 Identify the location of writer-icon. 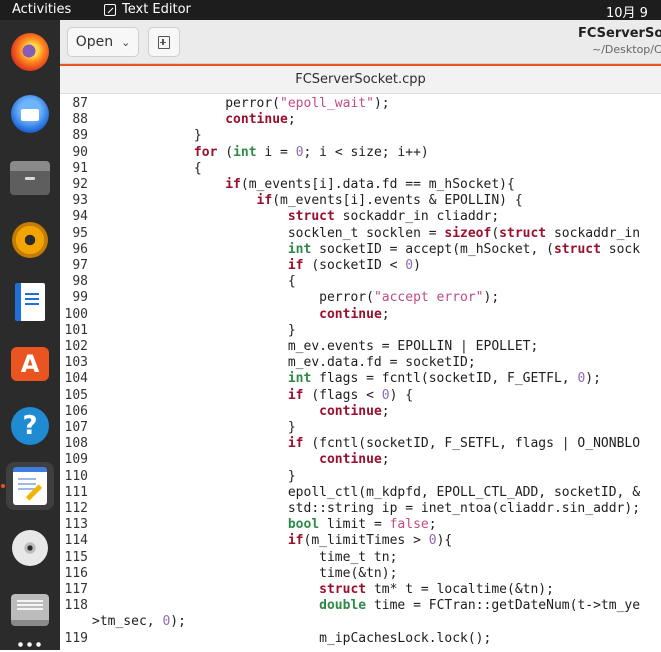
(30, 302).